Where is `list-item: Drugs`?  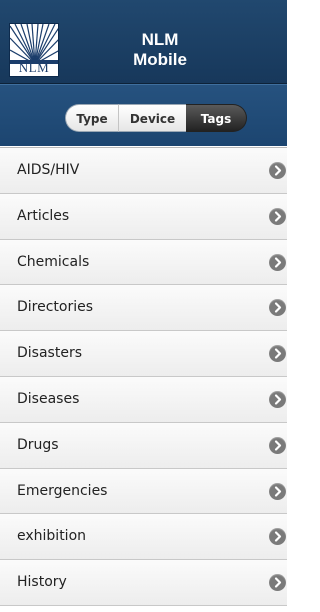 list-item: Drugs is located at coordinates (143, 445).